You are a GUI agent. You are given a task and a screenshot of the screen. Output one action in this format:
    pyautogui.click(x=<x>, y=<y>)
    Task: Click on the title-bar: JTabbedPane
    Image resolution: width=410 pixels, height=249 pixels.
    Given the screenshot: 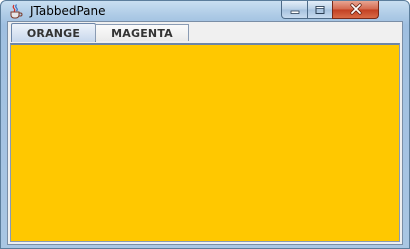 What is the action you would take?
    pyautogui.click(x=205, y=11)
    